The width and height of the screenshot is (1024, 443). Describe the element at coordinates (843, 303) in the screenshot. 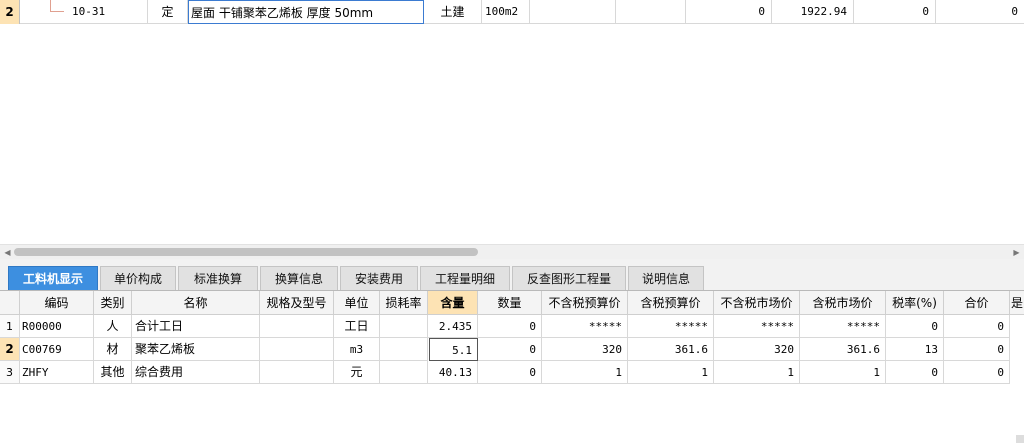

I see `header-market-price-incl-tax: 含税市场价` at that location.